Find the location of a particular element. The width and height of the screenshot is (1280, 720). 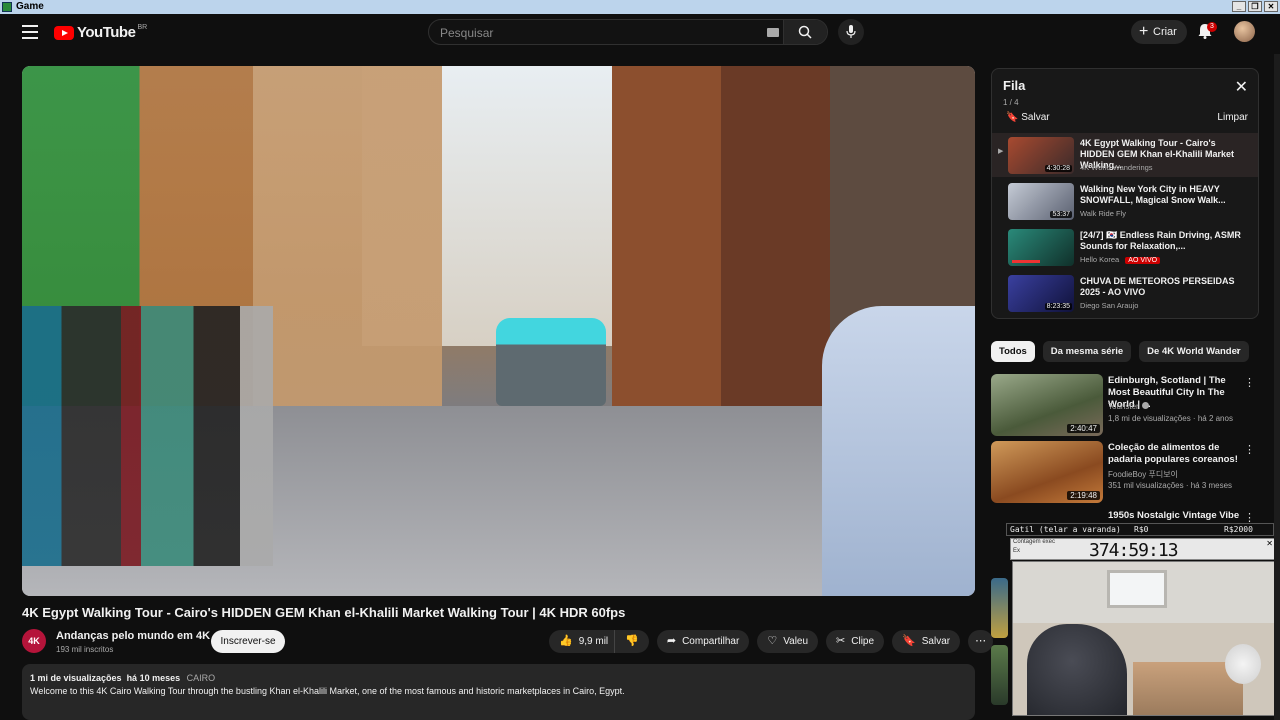

save-button: 🔖 Salvar is located at coordinates (926, 641).